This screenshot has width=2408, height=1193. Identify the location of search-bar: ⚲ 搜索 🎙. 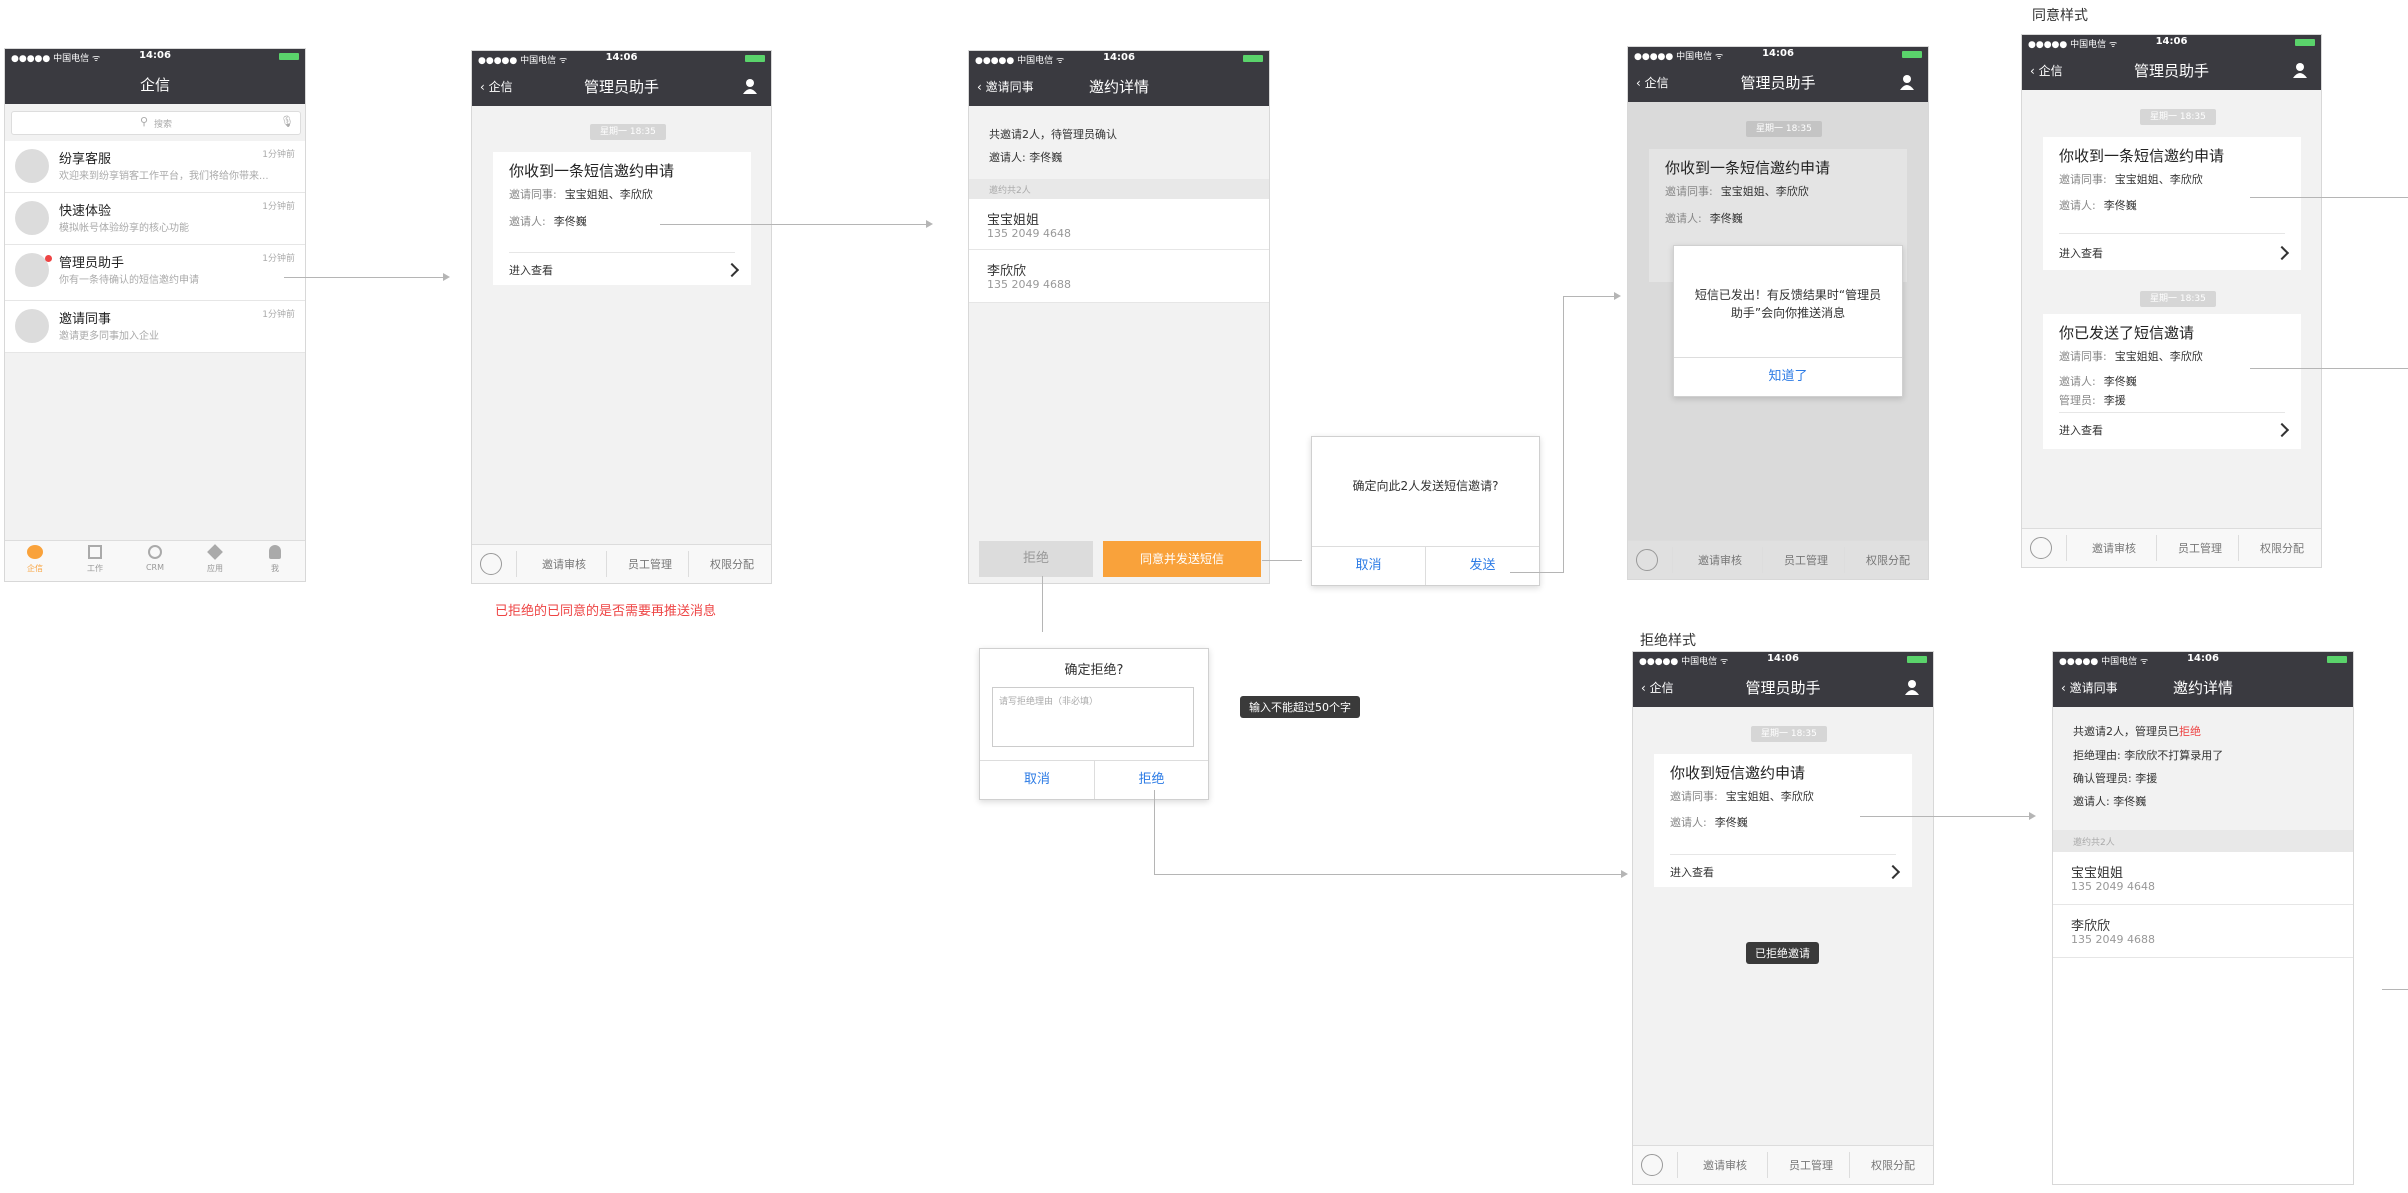
(156, 123).